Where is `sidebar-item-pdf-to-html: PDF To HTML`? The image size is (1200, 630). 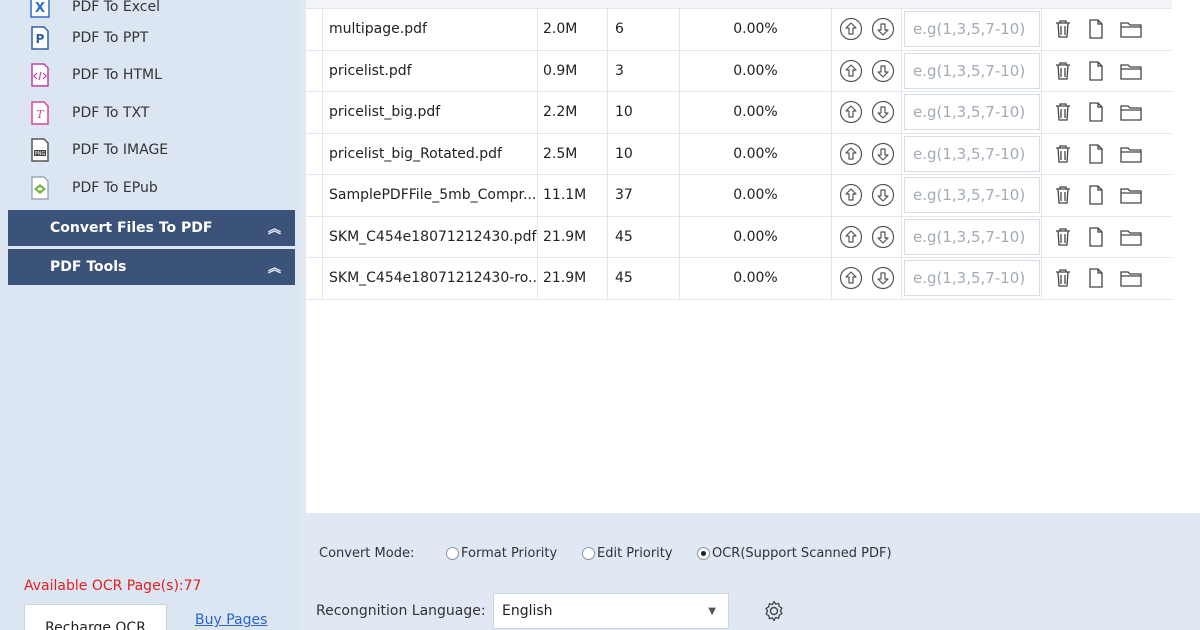
sidebar-item-pdf-to-html: PDF To HTML is located at coordinates (151, 76).